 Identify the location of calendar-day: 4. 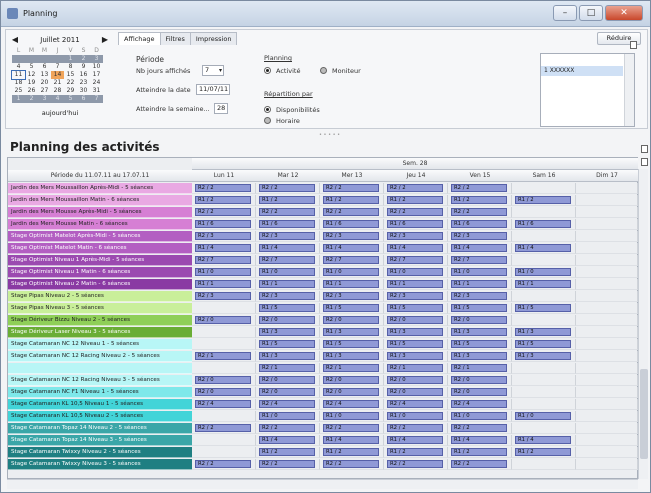
(18, 67).